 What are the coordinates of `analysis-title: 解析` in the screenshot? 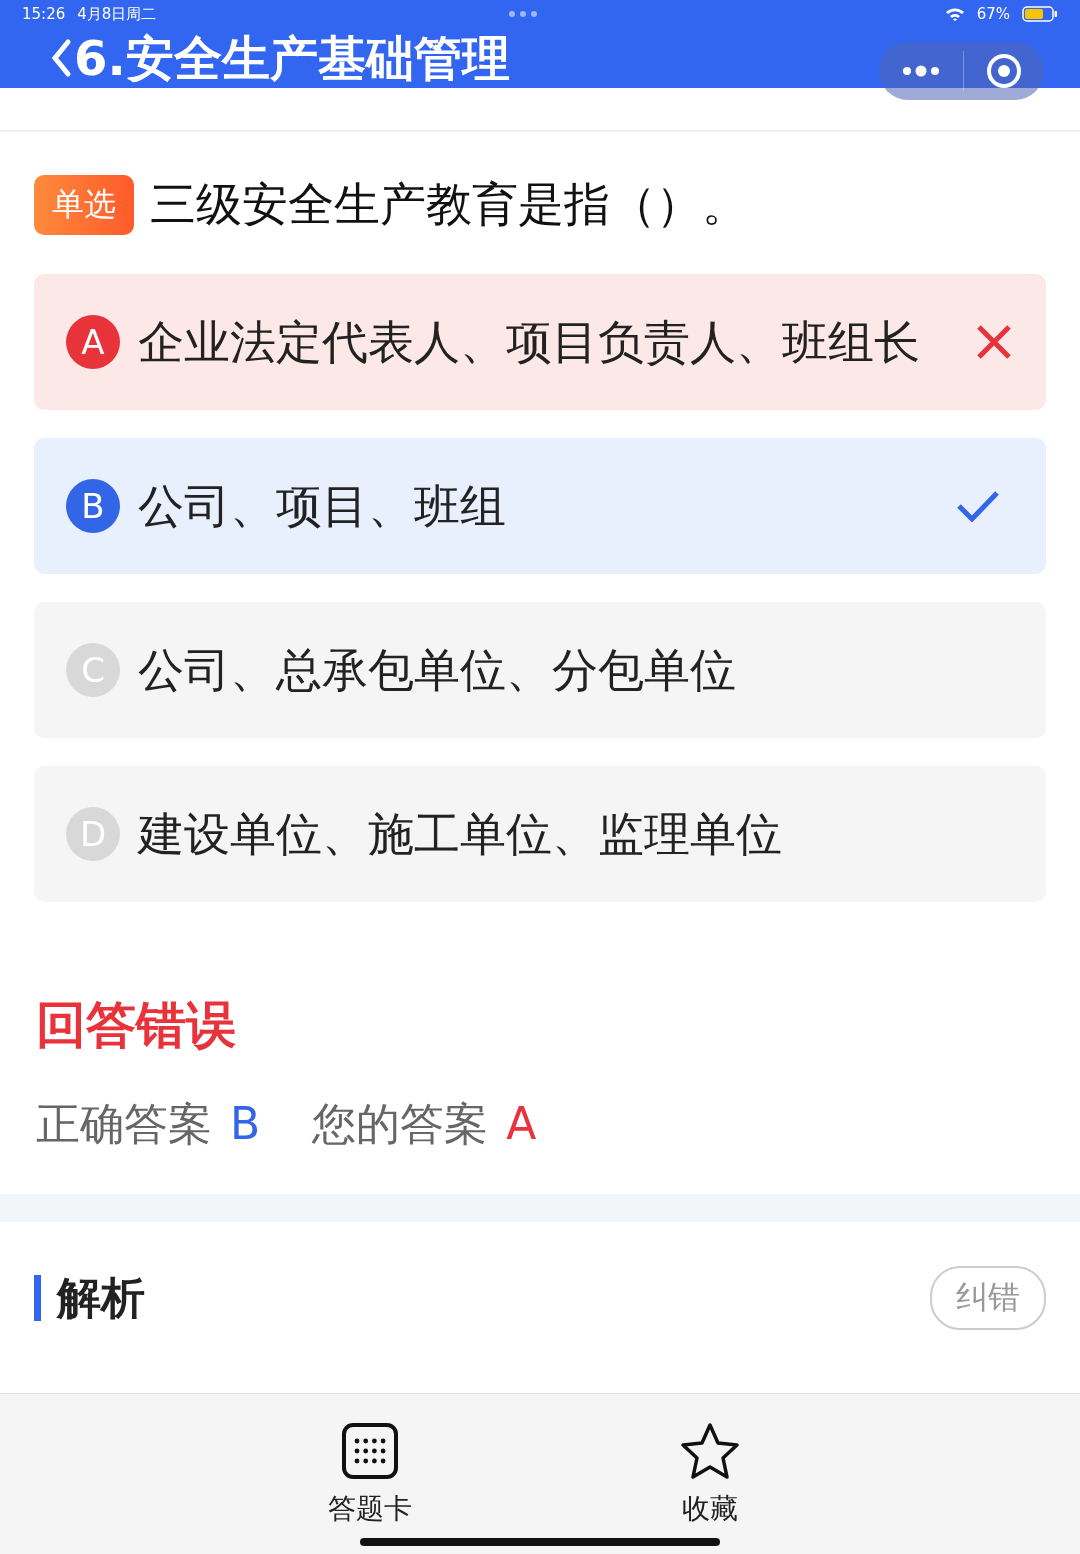 It's located at (101, 1297).